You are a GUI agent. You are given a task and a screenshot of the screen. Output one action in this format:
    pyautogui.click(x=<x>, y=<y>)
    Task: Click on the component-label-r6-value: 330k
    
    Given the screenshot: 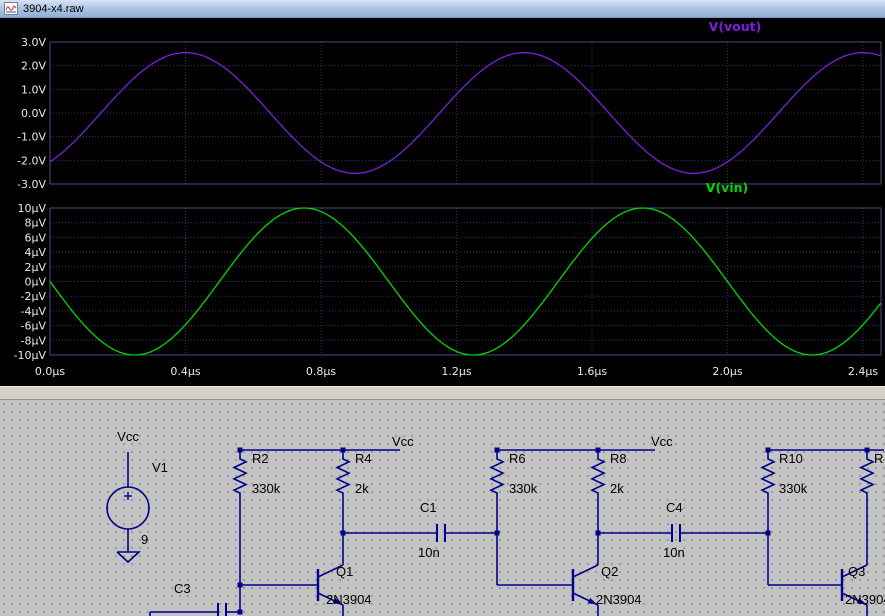 What is the action you would take?
    pyautogui.click(x=523, y=488)
    